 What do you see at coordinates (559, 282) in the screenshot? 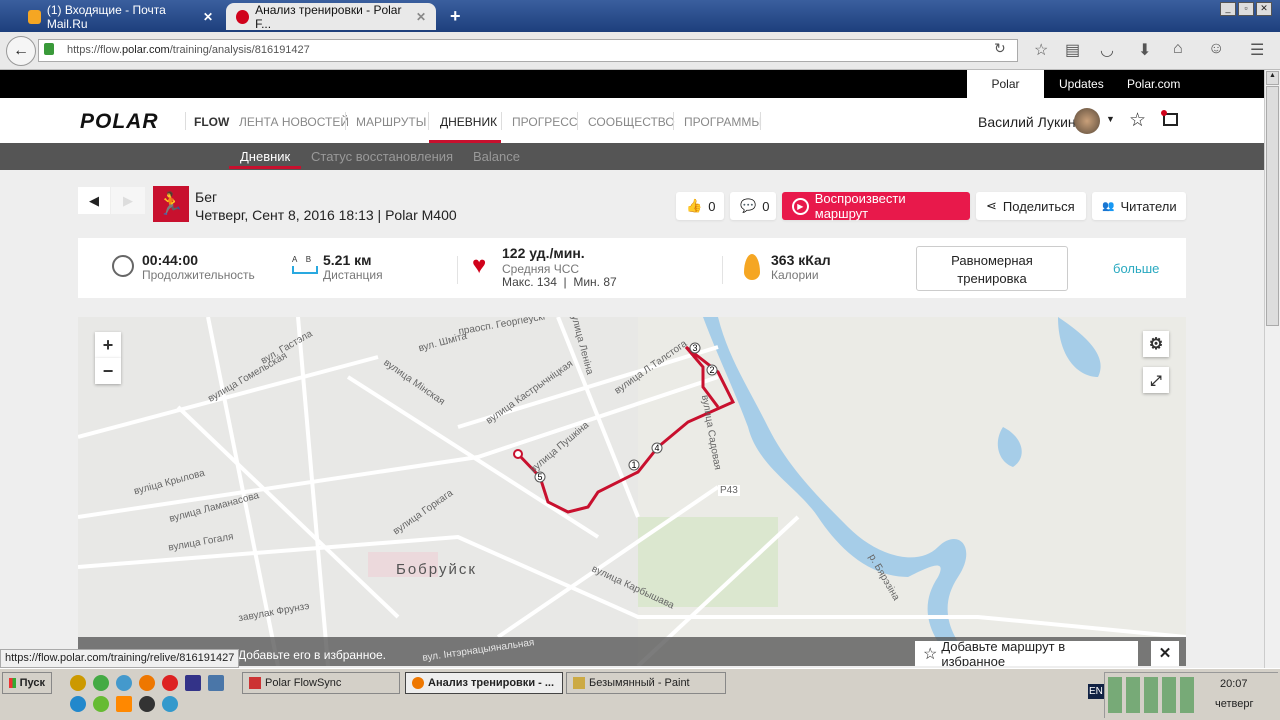
I see `hr-minmax: Макс. 134 | Мин. 87` at bounding box center [559, 282].